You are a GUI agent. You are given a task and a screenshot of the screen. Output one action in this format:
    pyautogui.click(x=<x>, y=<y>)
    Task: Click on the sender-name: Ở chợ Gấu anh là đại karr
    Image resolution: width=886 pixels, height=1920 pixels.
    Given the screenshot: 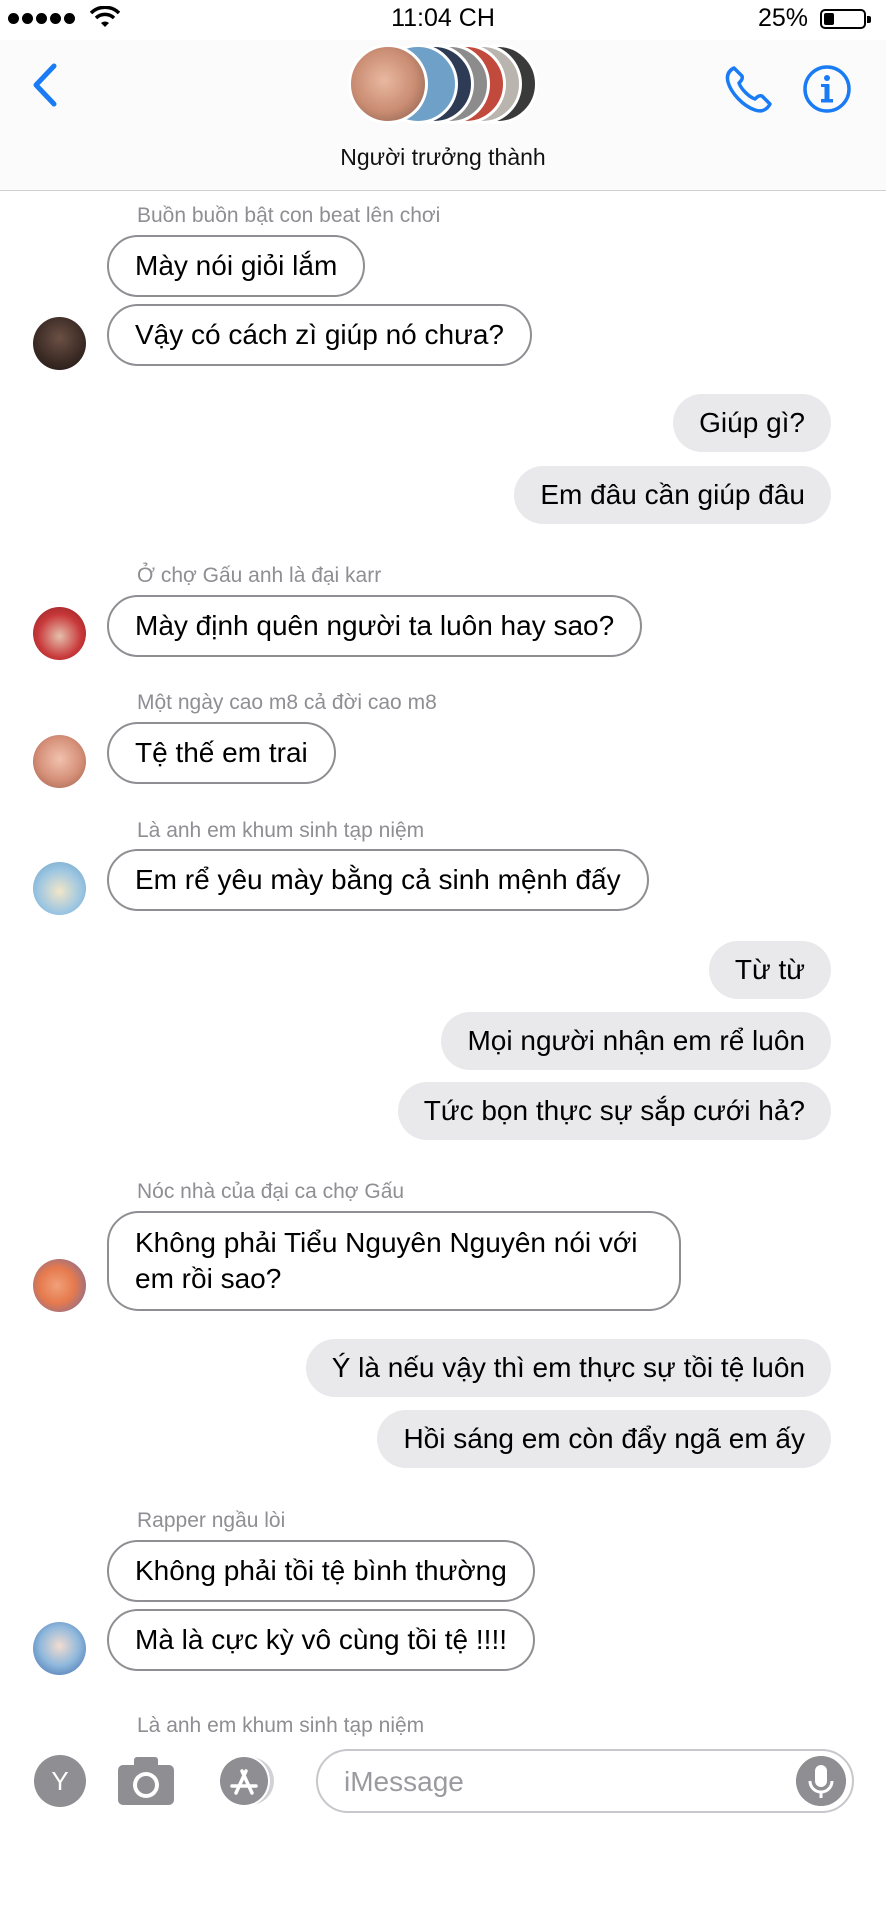 What is the action you would take?
    pyautogui.click(x=259, y=575)
    